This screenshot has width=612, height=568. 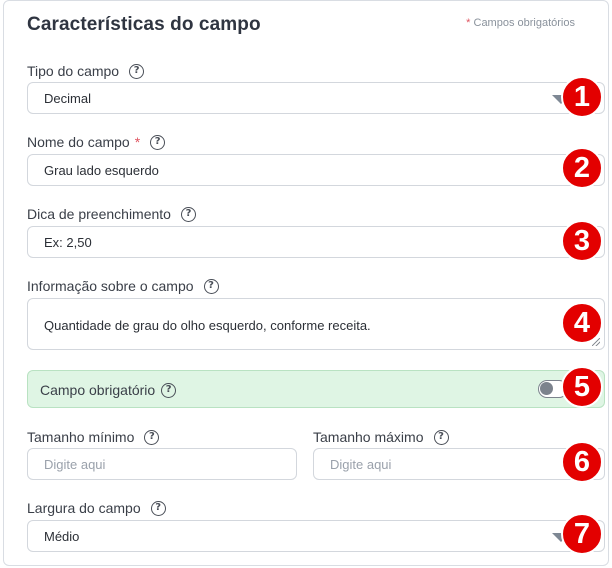 What do you see at coordinates (546, 388) in the screenshot?
I see `toggle-knob` at bounding box center [546, 388].